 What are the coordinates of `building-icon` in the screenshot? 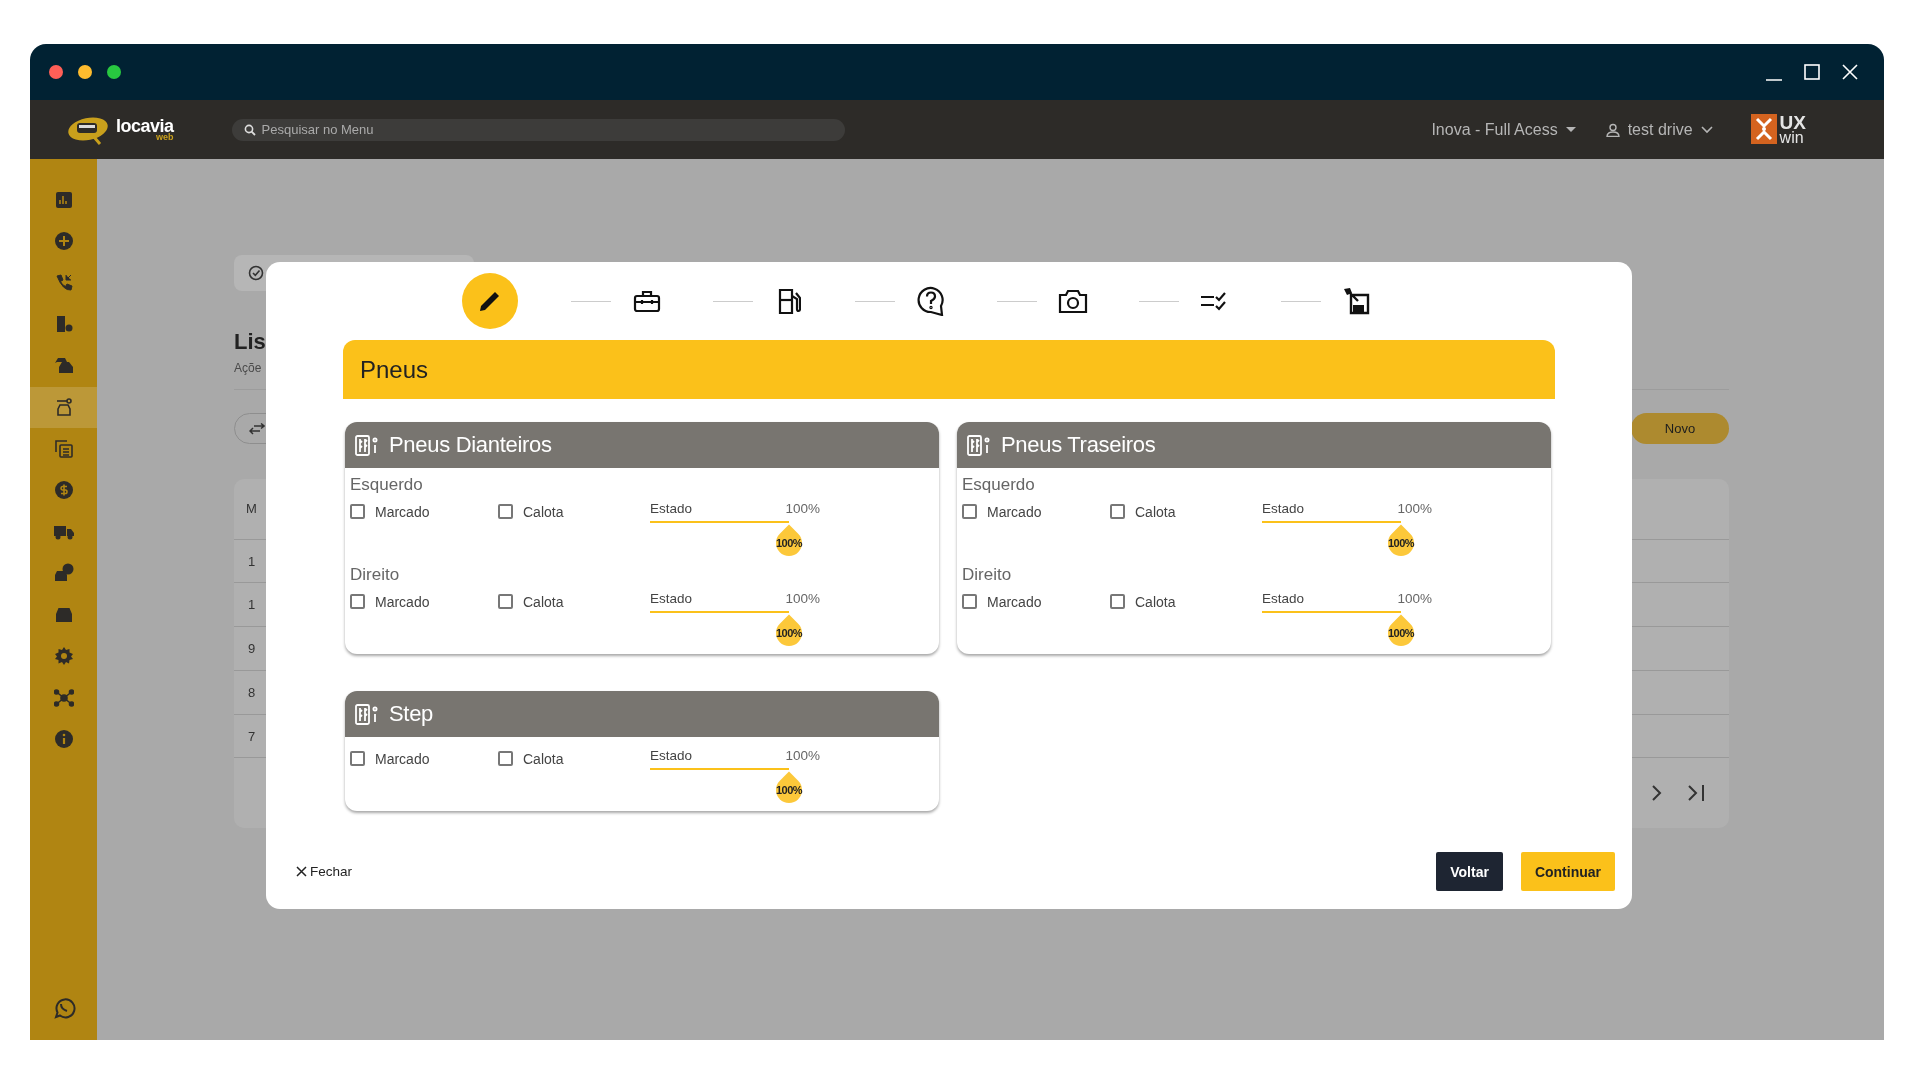 It's located at (63, 324).